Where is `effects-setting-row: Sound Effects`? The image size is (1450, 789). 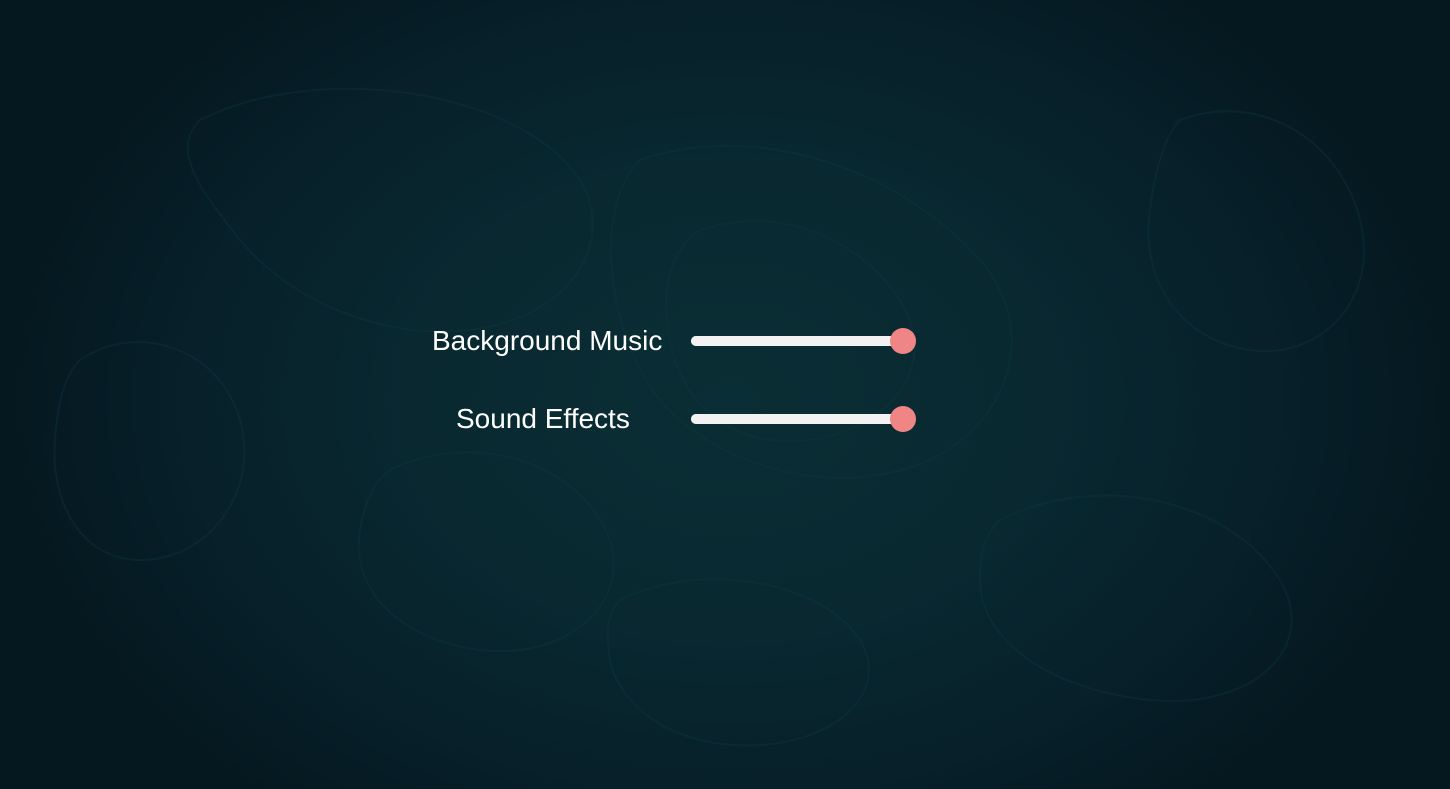
effects-setting-row: Sound Effects is located at coordinates (680, 419).